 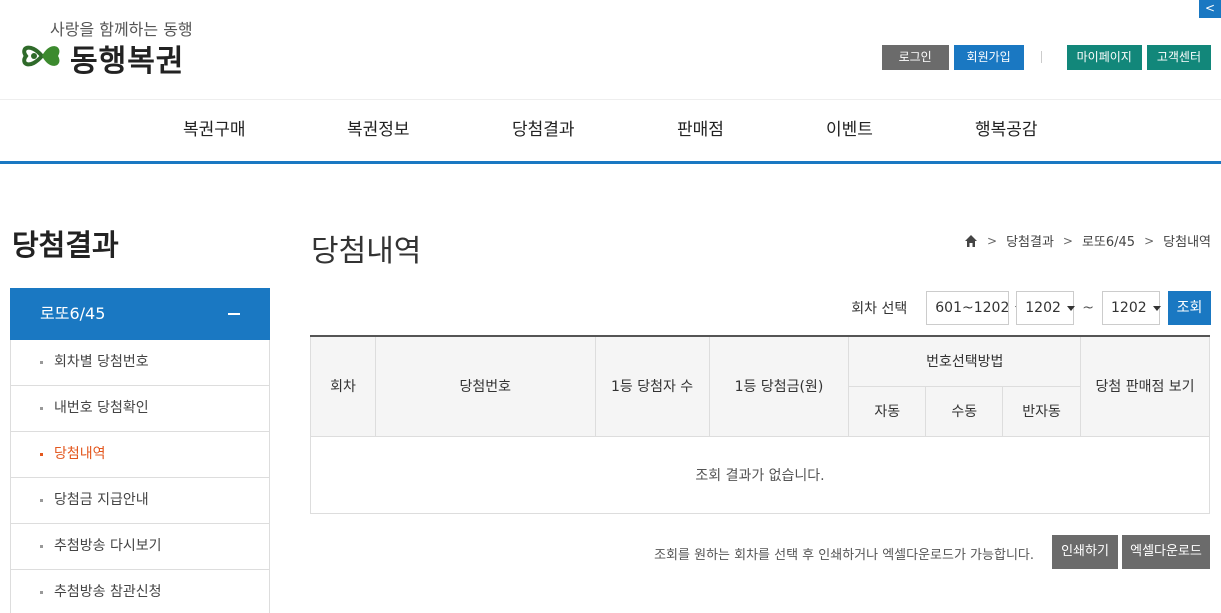 I want to click on mypage-button: 마이페이지, so click(x=1104, y=57).